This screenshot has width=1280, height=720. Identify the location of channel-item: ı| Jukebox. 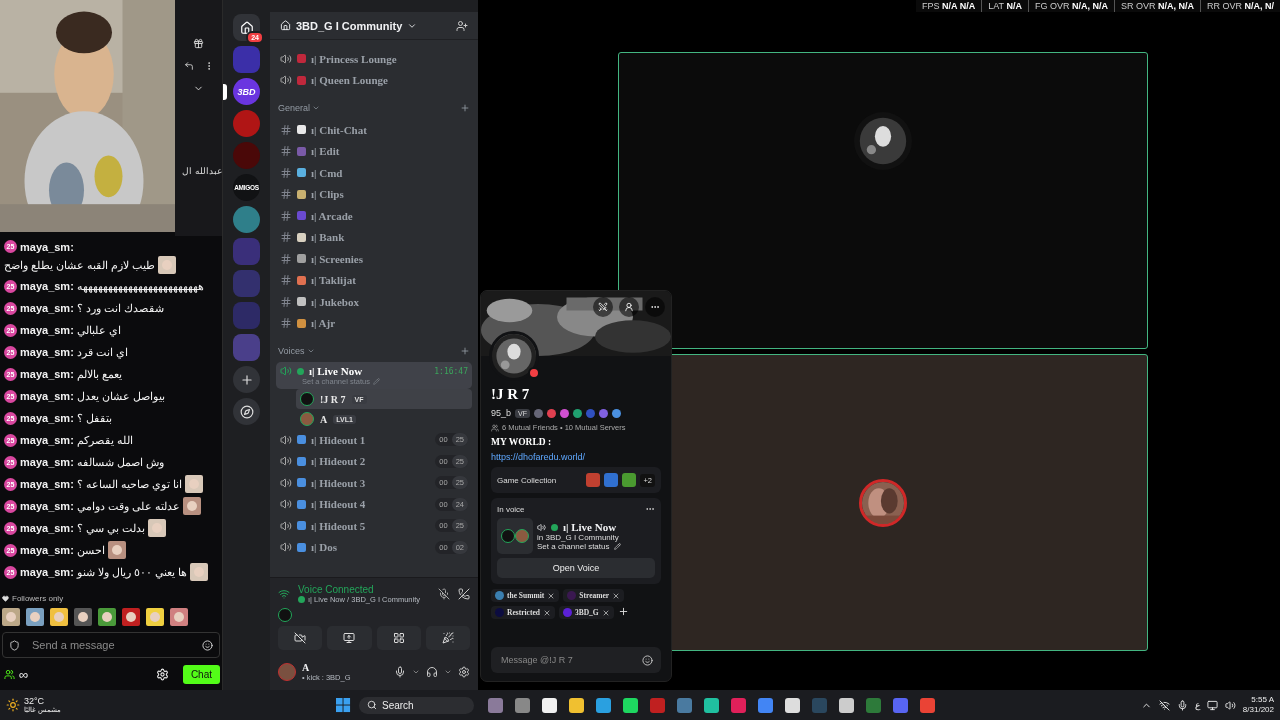
(374, 302).